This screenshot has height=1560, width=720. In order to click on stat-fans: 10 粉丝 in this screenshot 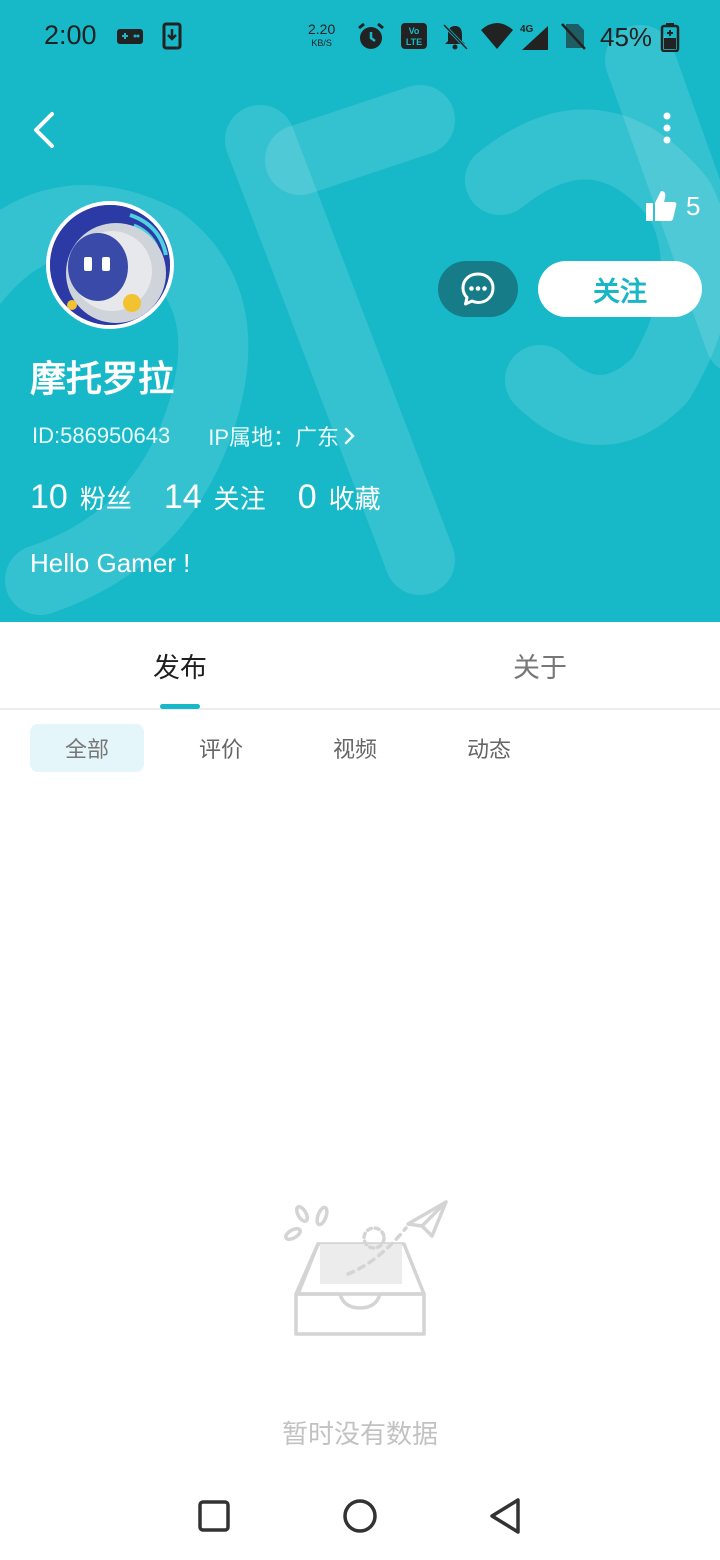, I will do `click(81, 497)`.